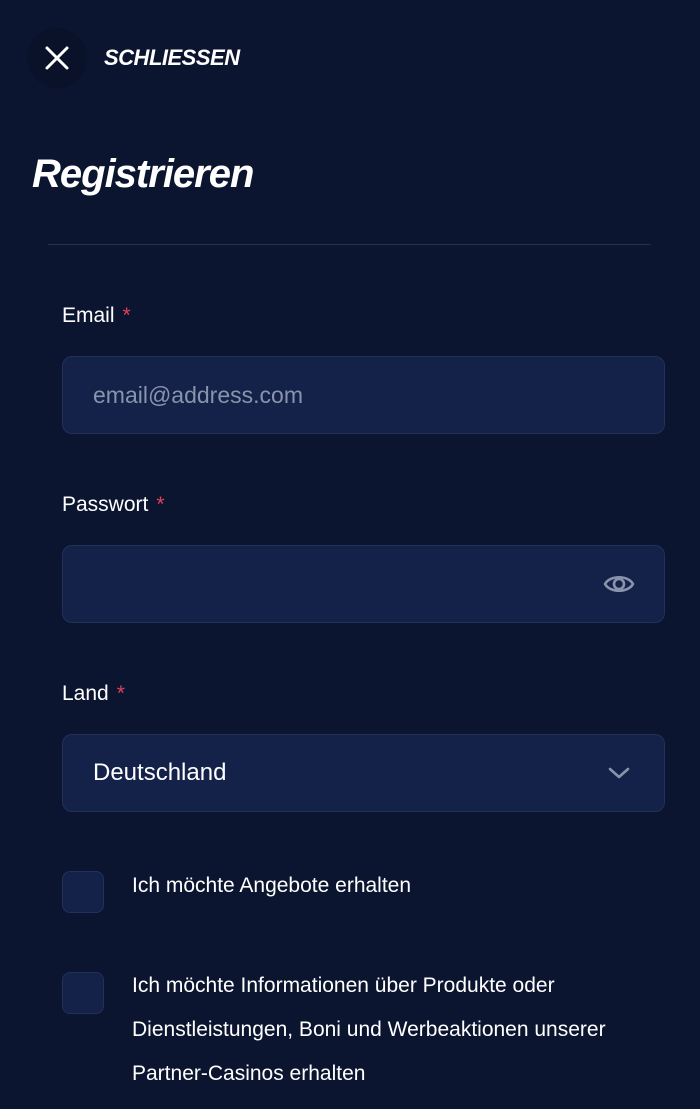  Describe the element at coordinates (88, 315) in the screenshot. I see `email-label-text: Email` at that location.